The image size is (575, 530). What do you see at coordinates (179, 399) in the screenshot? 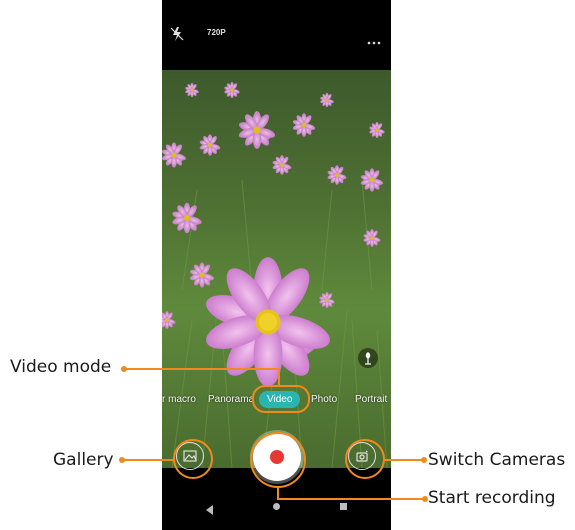
I see `mode-macro: r macro` at bounding box center [179, 399].